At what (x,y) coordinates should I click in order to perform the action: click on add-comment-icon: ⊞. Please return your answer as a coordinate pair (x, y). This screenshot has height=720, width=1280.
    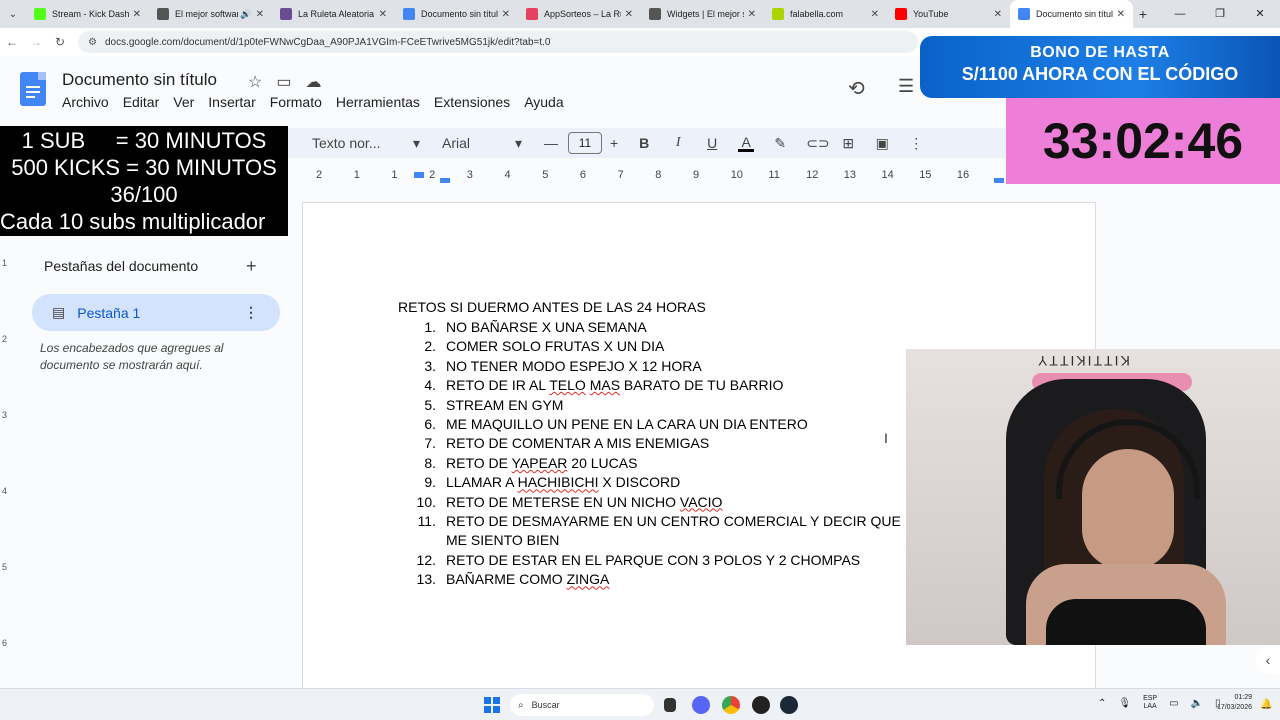
    Looking at the image, I should click on (848, 143).